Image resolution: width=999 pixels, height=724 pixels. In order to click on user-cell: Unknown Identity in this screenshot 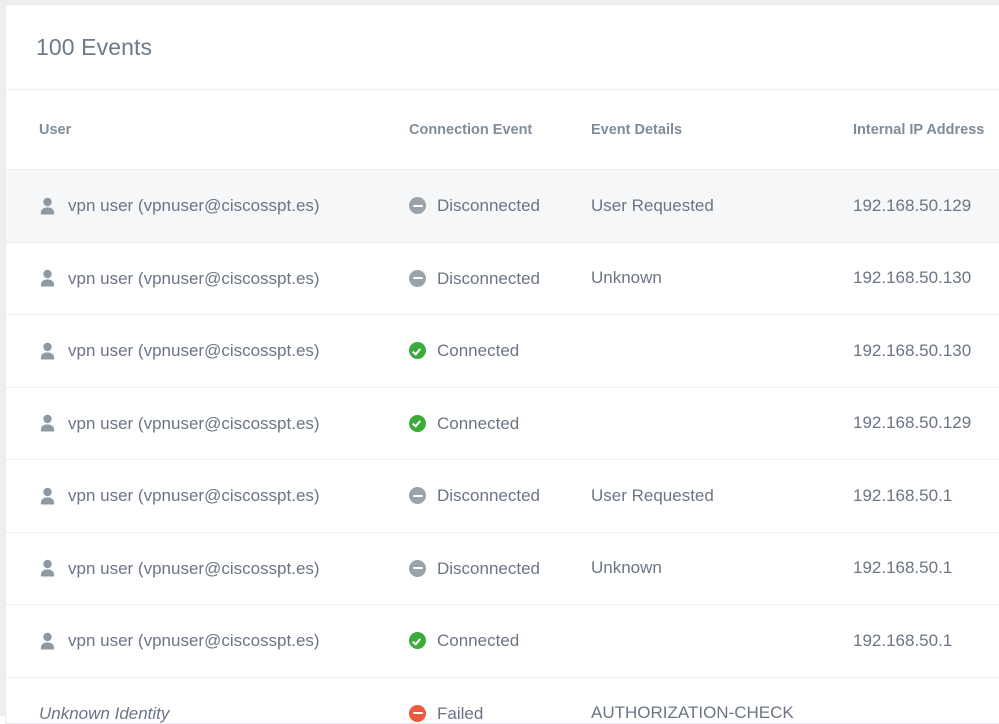, I will do `click(224, 713)`.